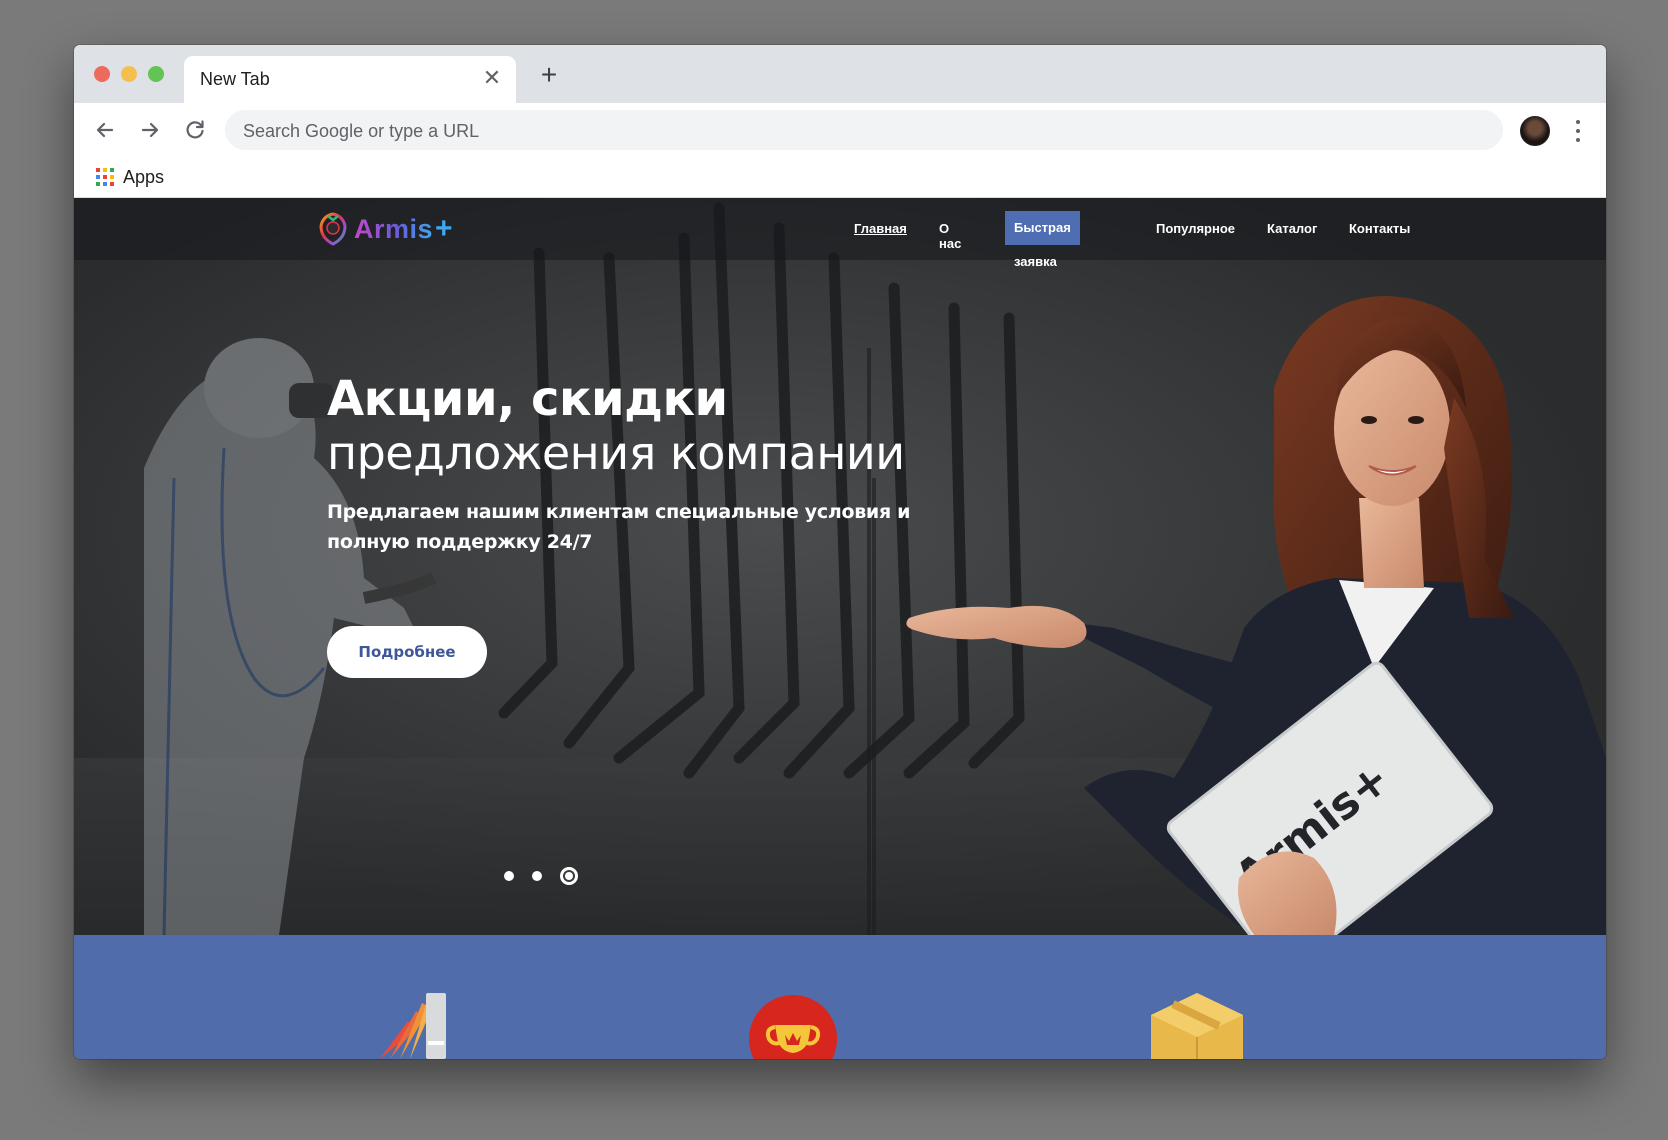  Describe the element at coordinates (492, 78) in the screenshot. I see `close-icon: ✕` at that location.